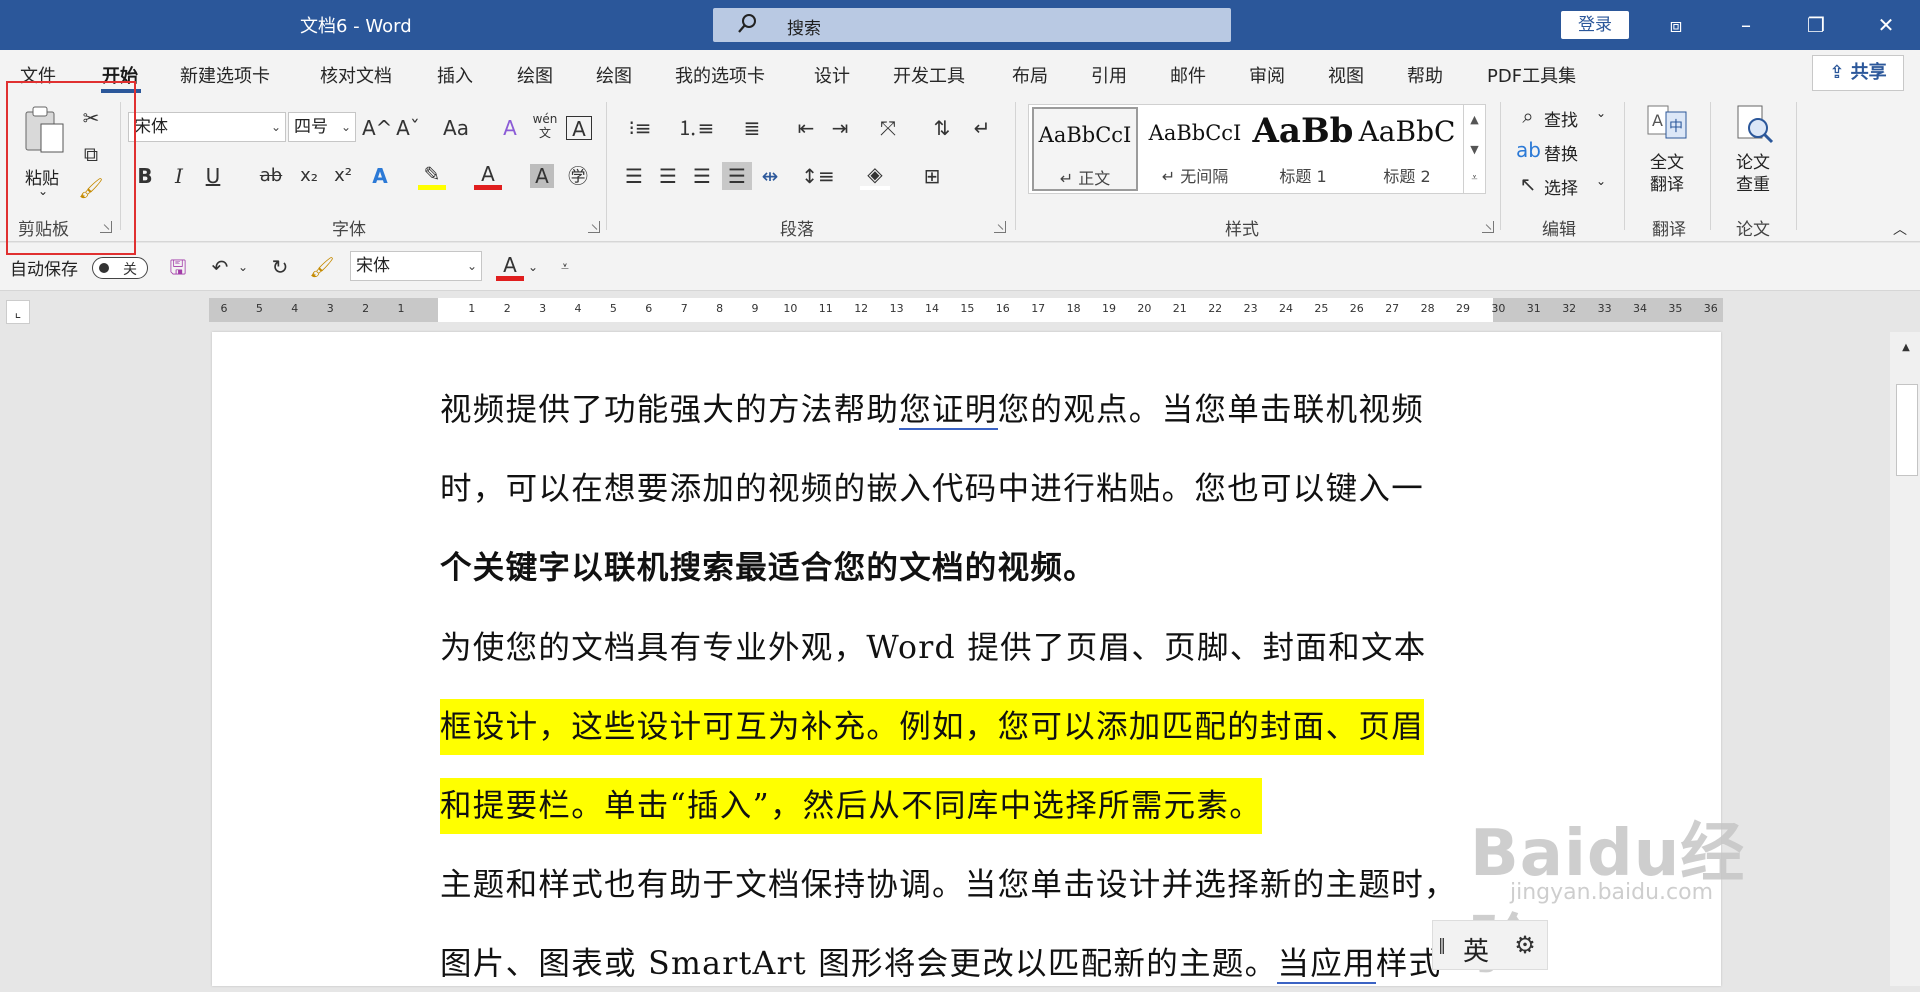 Image resolution: width=1920 pixels, height=992 pixels. I want to click on strikethrough-button: ab, so click(271, 176).